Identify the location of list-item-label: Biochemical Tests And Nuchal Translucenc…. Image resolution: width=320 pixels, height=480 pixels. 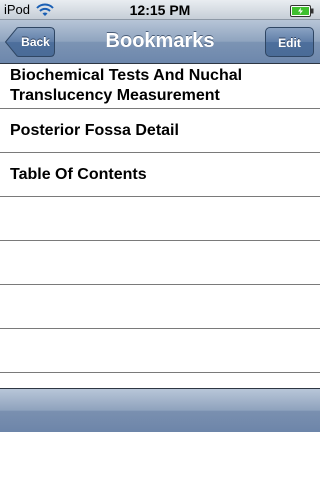
(126, 85).